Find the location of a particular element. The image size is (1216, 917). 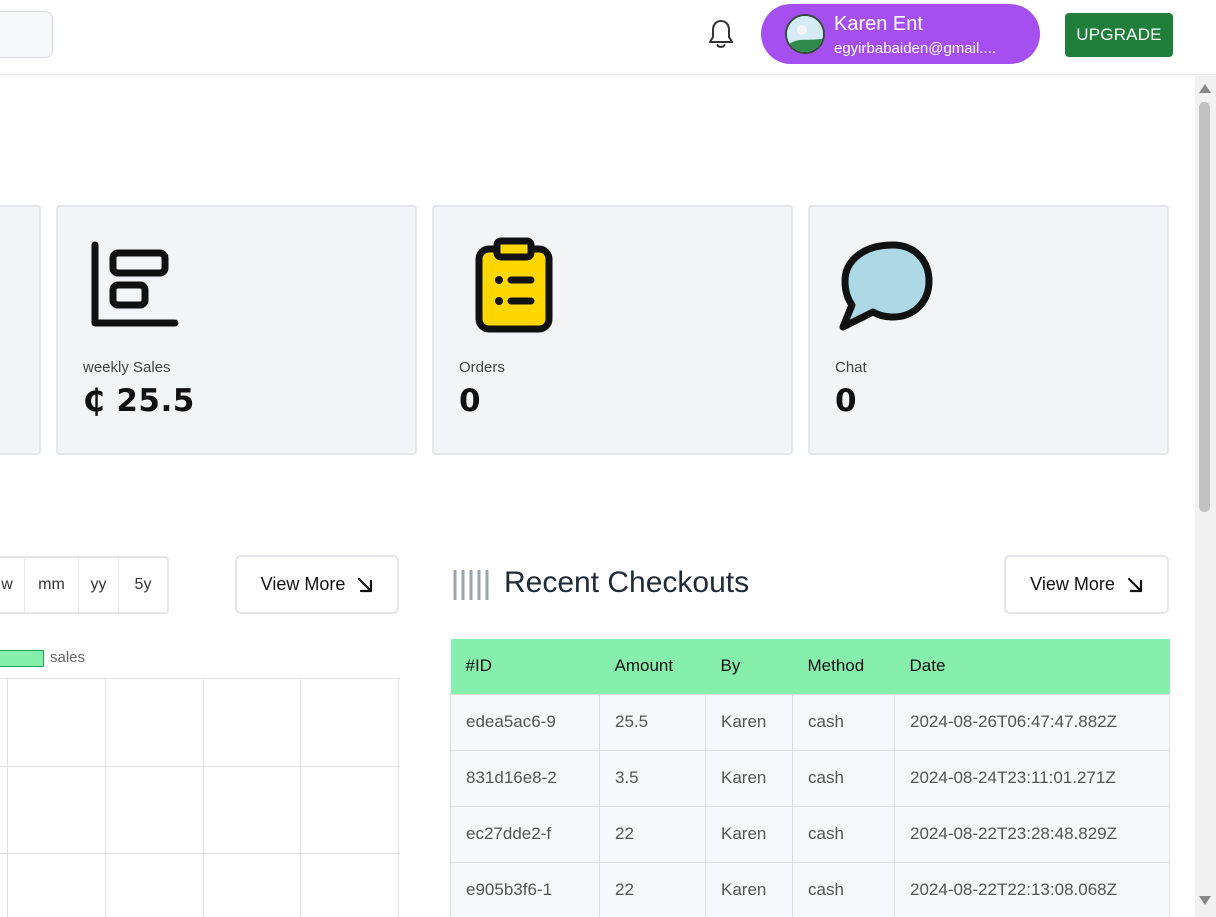

scrollbar is located at coordinates (1205, 496).